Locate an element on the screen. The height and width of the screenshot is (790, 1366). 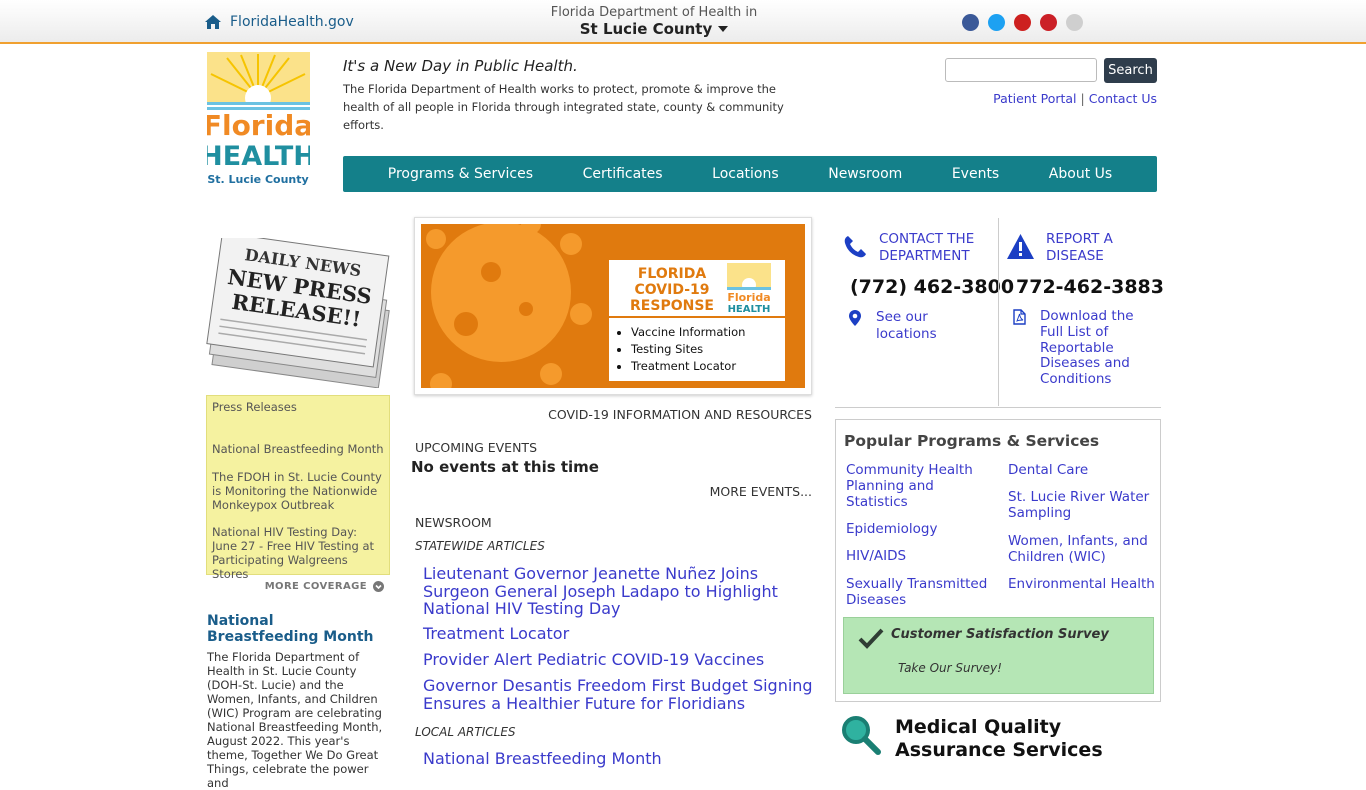
florida-health-logo: Florida HEALTH St. Lucie County is located at coordinates (258, 120).